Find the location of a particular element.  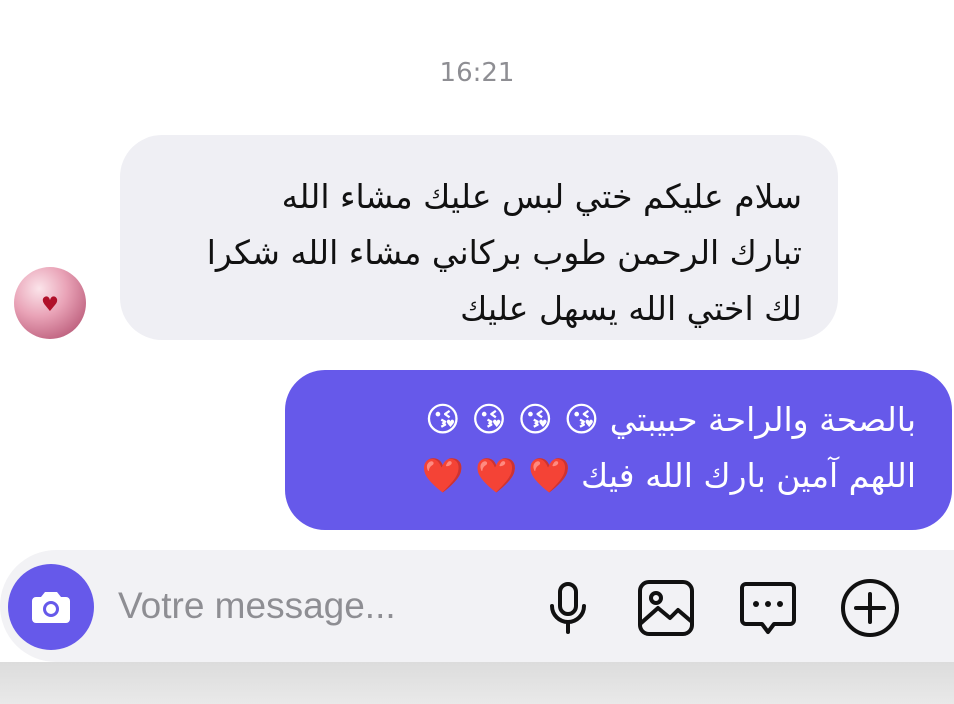

outgoing-message-line: اللهم آمين بارك الله فيك ❤️ ❤️ ❤️ is located at coordinates (618, 476).